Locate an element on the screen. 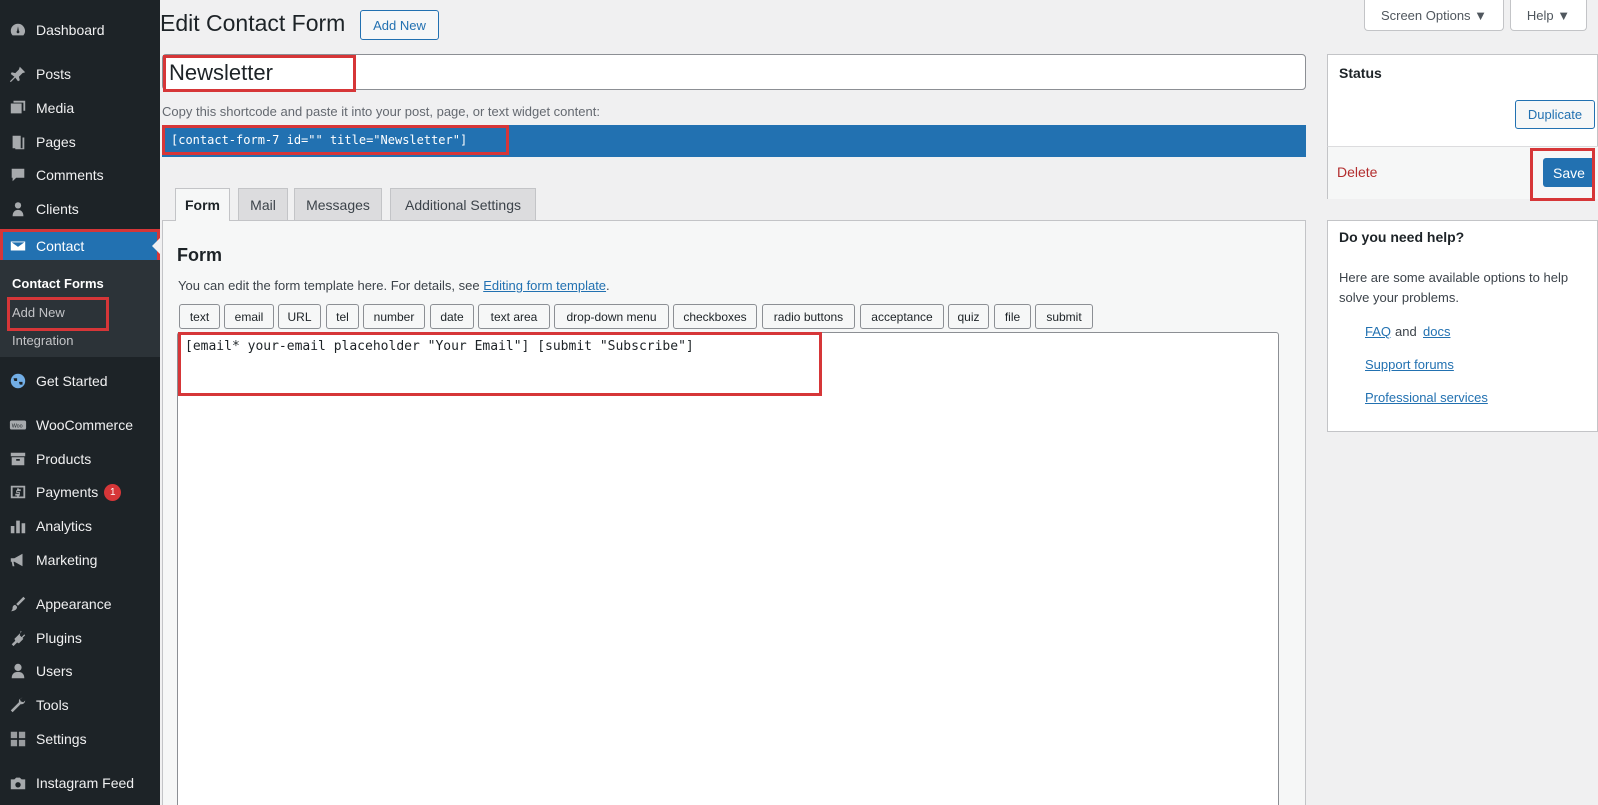 The image size is (1598, 805). menu-label: Users is located at coordinates (54, 671).